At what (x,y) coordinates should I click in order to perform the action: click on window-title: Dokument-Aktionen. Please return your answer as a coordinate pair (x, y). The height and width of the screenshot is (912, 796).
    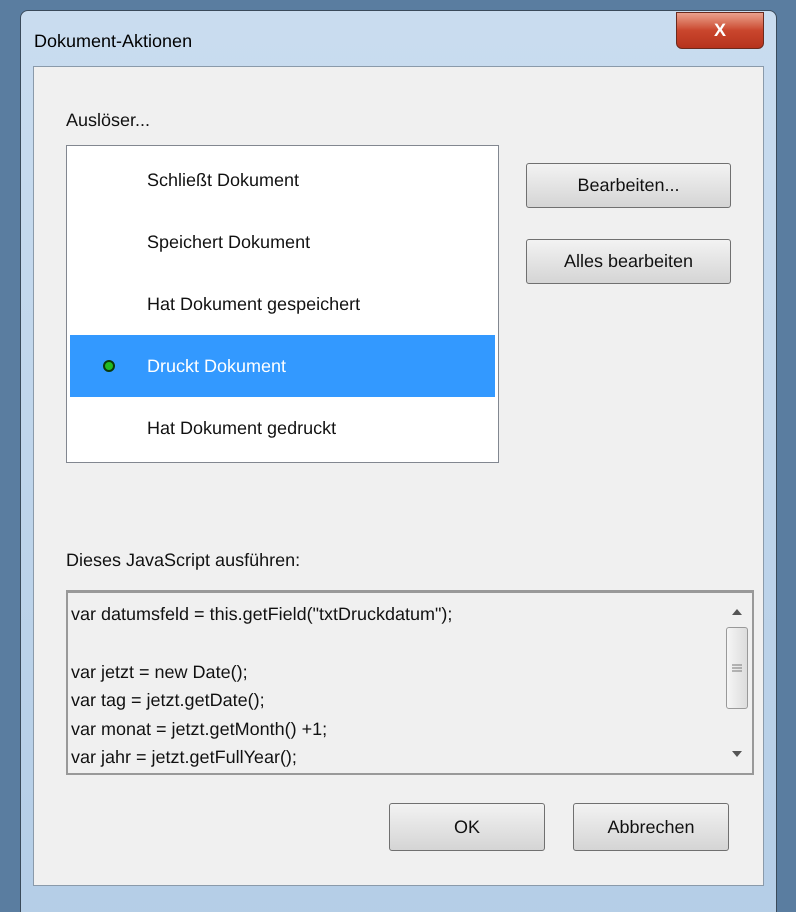
    Looking at the image, I should click on (113, 41).